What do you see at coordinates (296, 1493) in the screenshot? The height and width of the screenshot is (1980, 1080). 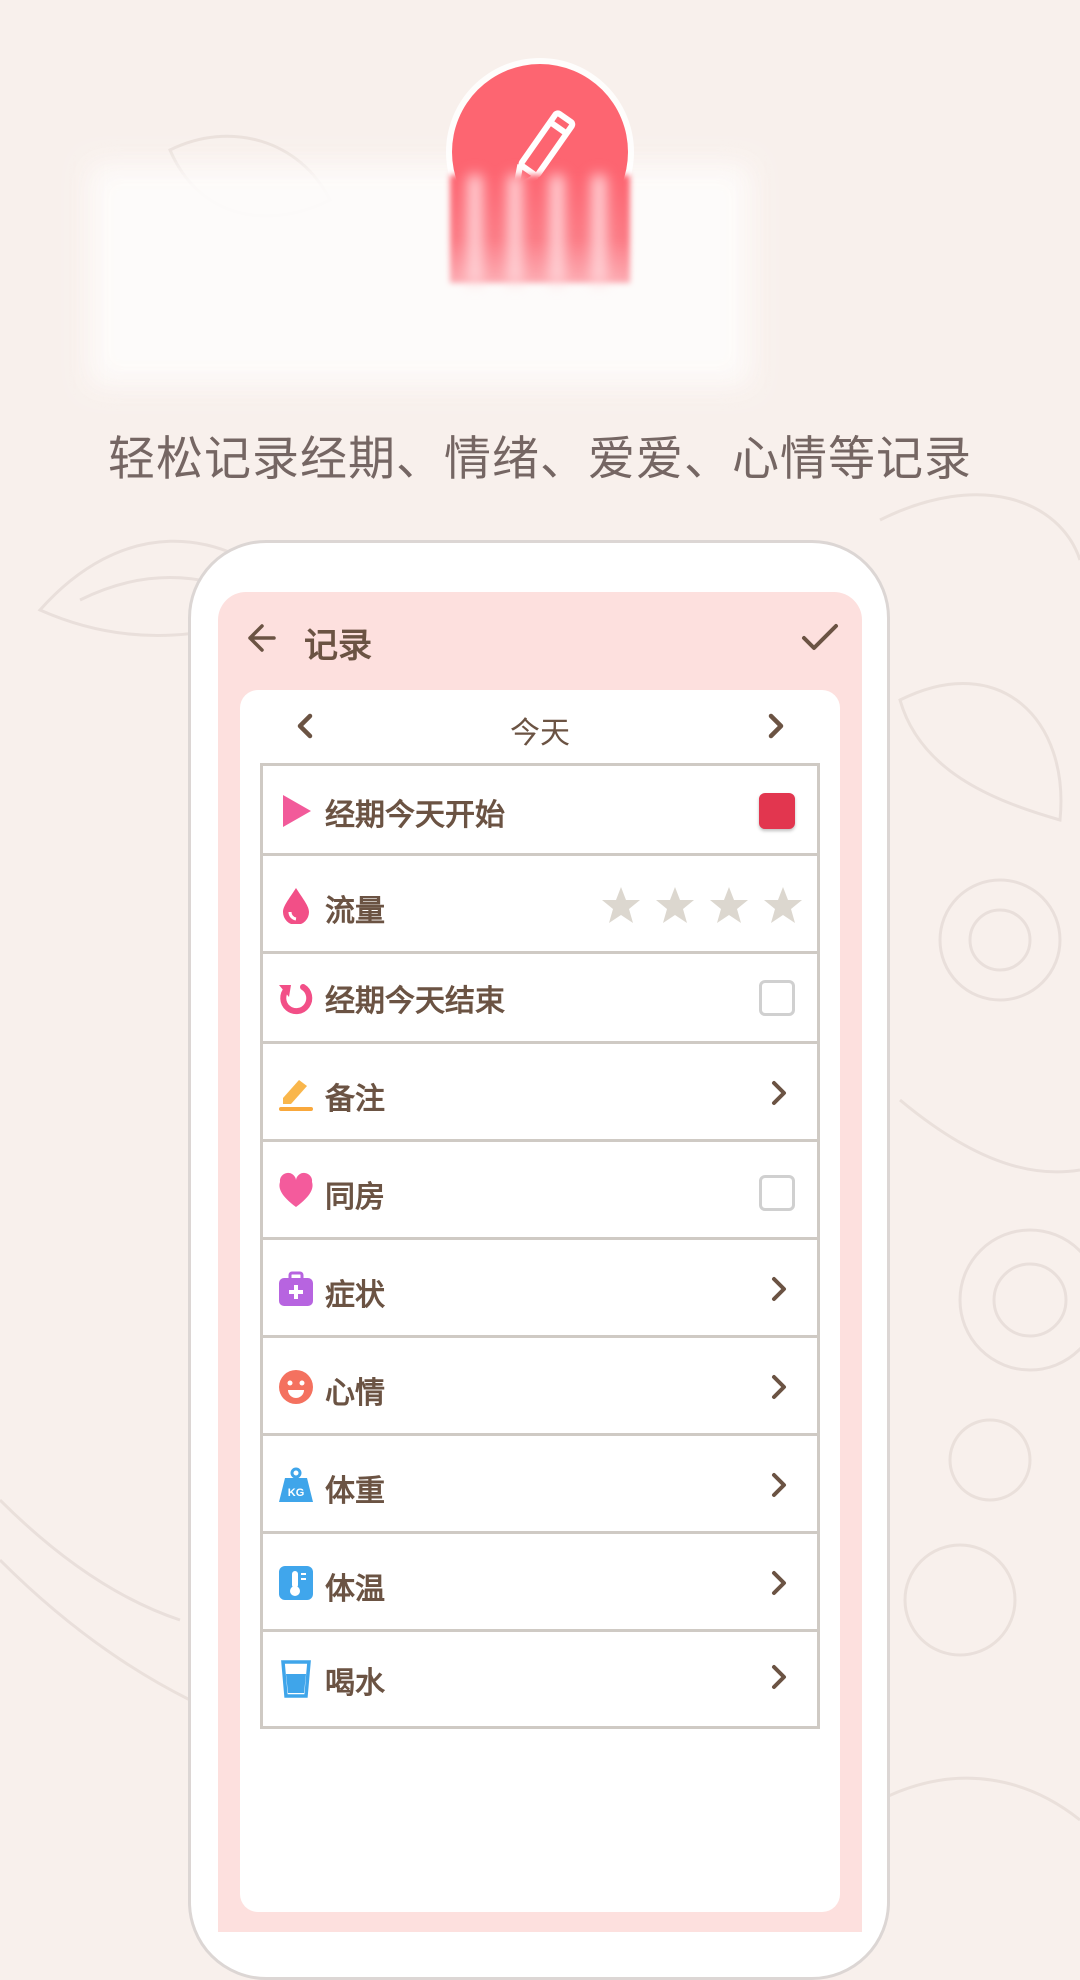 I see `svg-text: KG` at bounding box center [296, 1493].